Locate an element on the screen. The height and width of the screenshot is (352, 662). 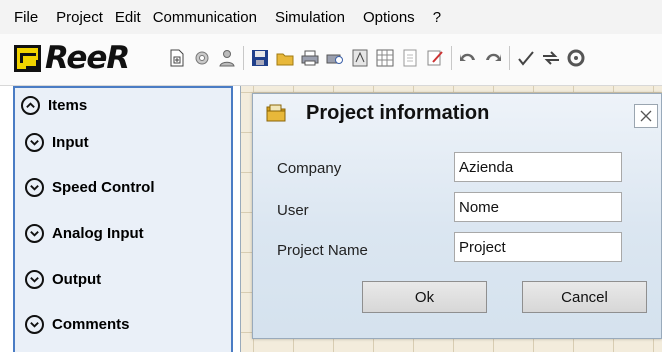
close-button is located at coordinates (646, 116).